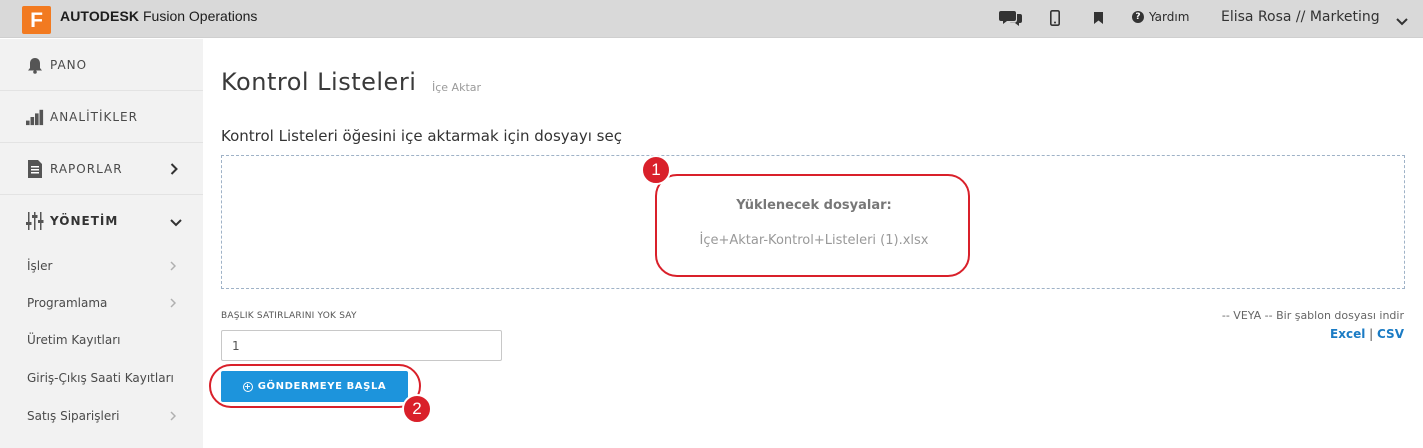 This screenshot has height=448, width=1423. What do you see at coordinates (1367, 334) in the screenshot?
I see `template-links: Excel | CSV` at bounding box center [1367, 334].